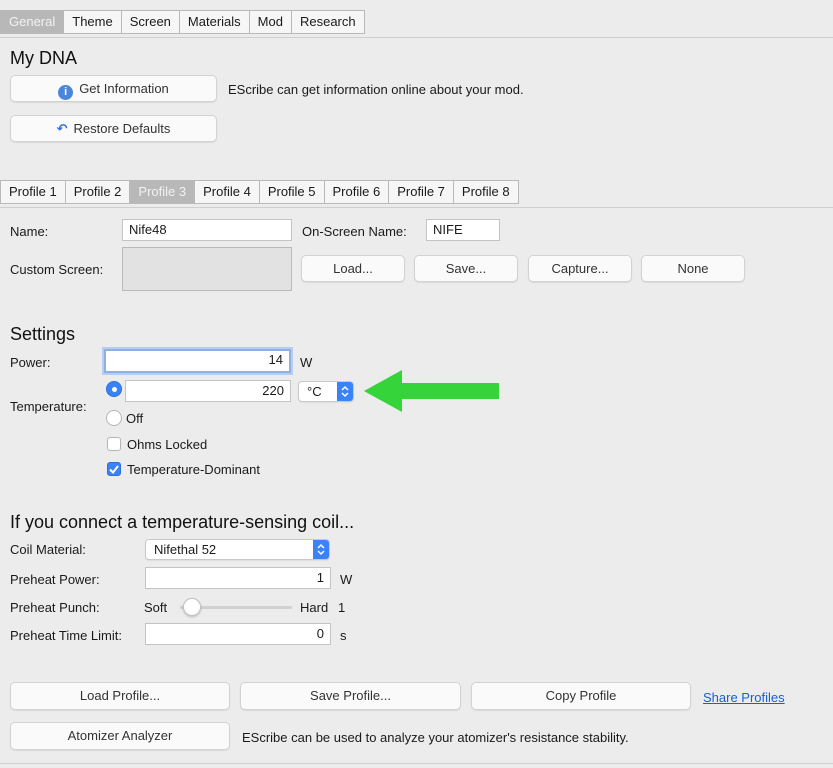  What do you see at coordinates (167, 444) in the screenshot?
I see `ohms-locked-label: Ohms Locked` at bounding box center [167, 444].